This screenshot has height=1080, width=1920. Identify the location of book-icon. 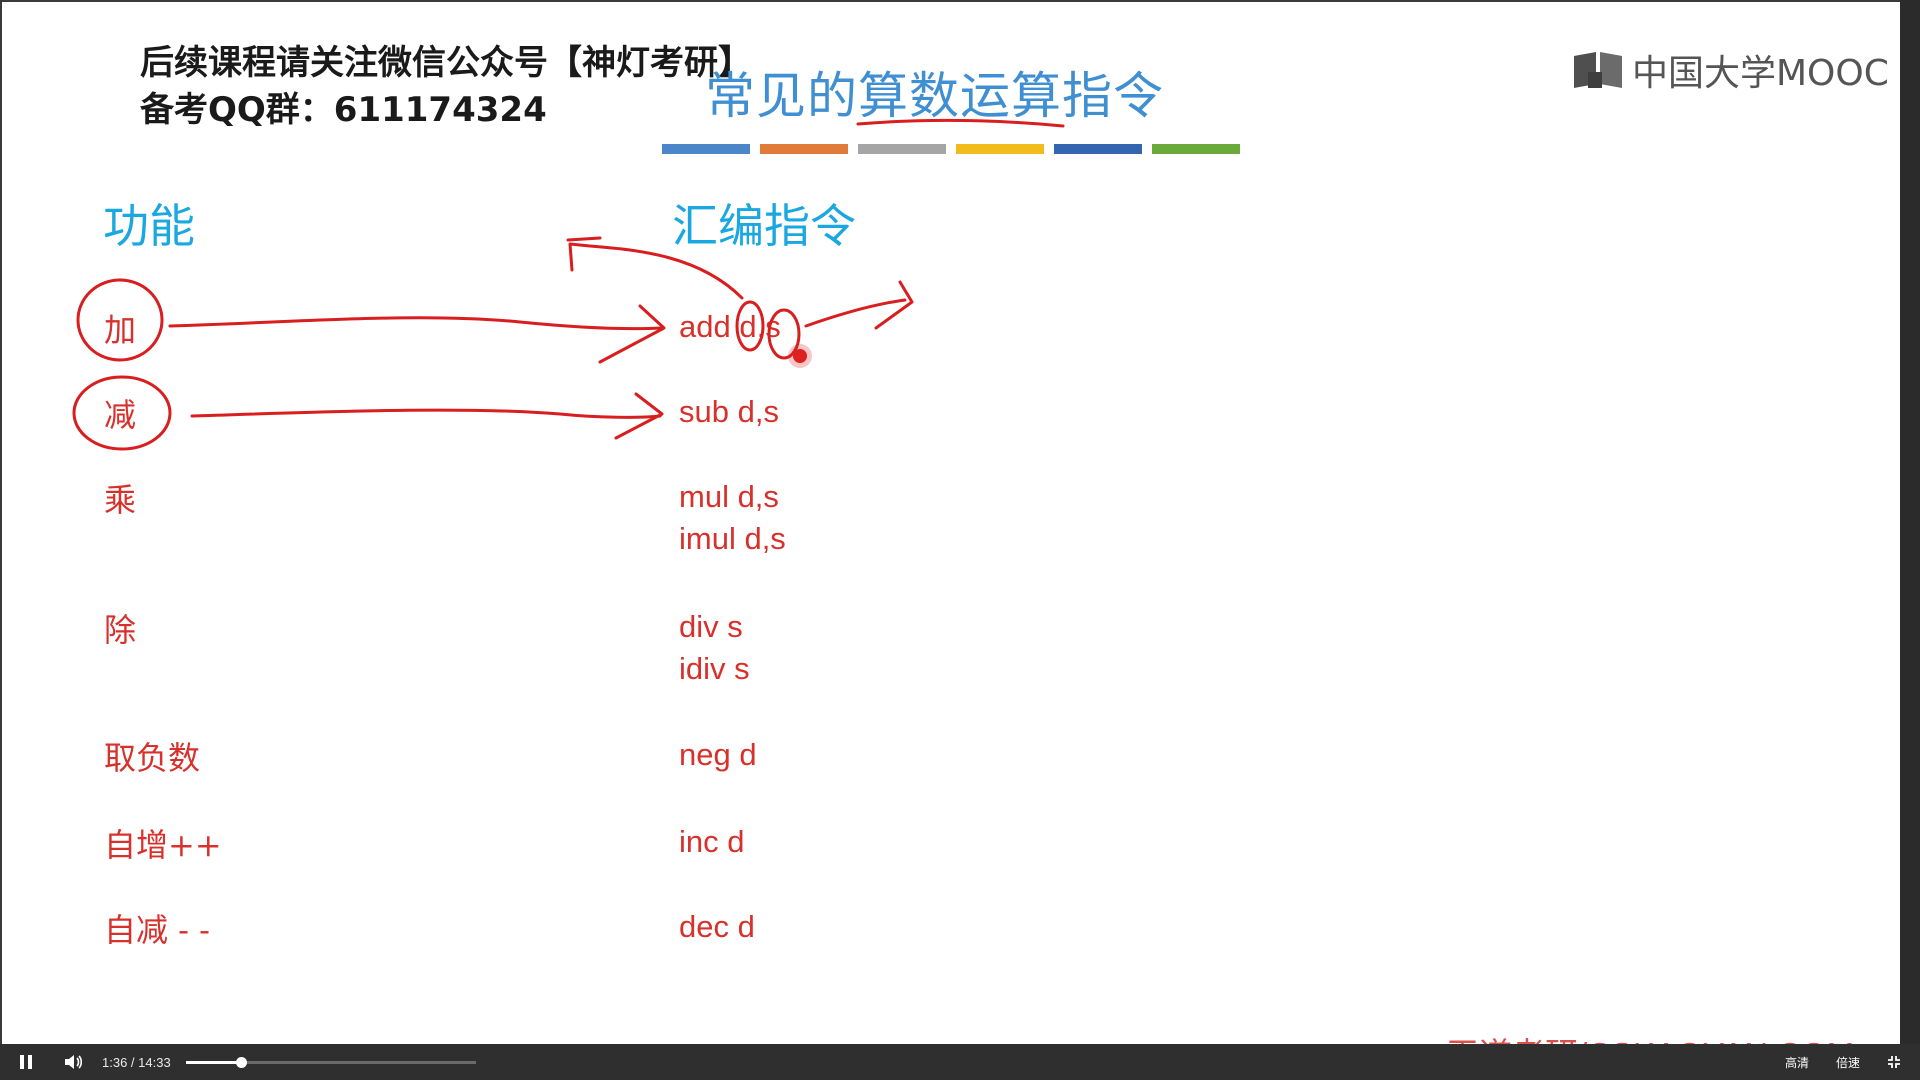
(1598, 70).